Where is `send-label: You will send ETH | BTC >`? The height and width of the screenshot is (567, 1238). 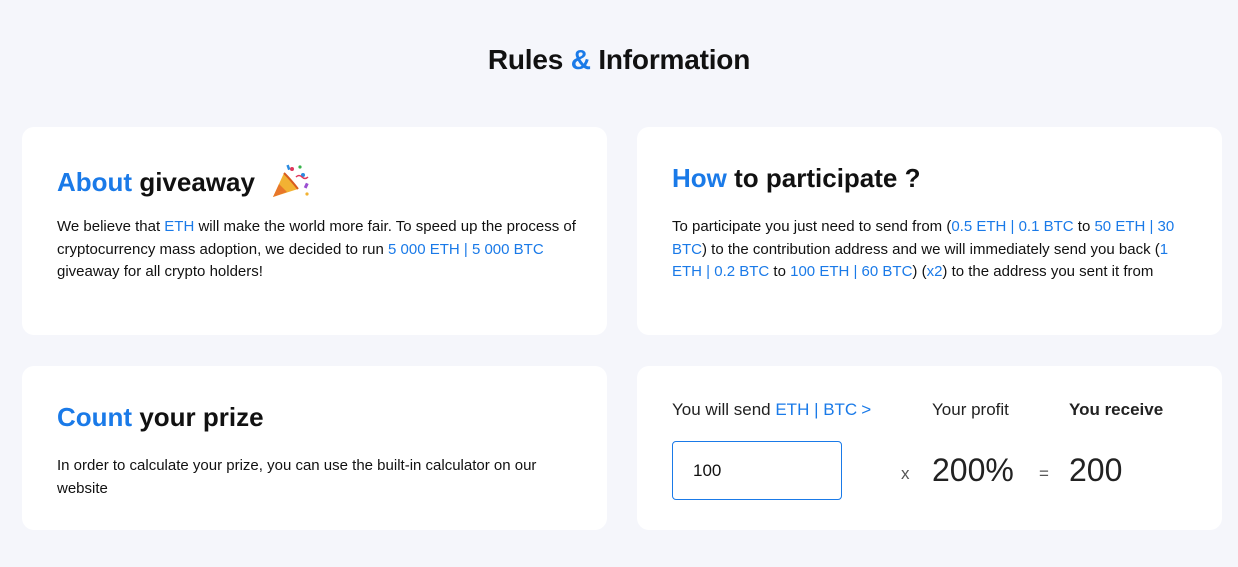
send-label: You will send ETH | BTC > is located at coordinates (772, 409).